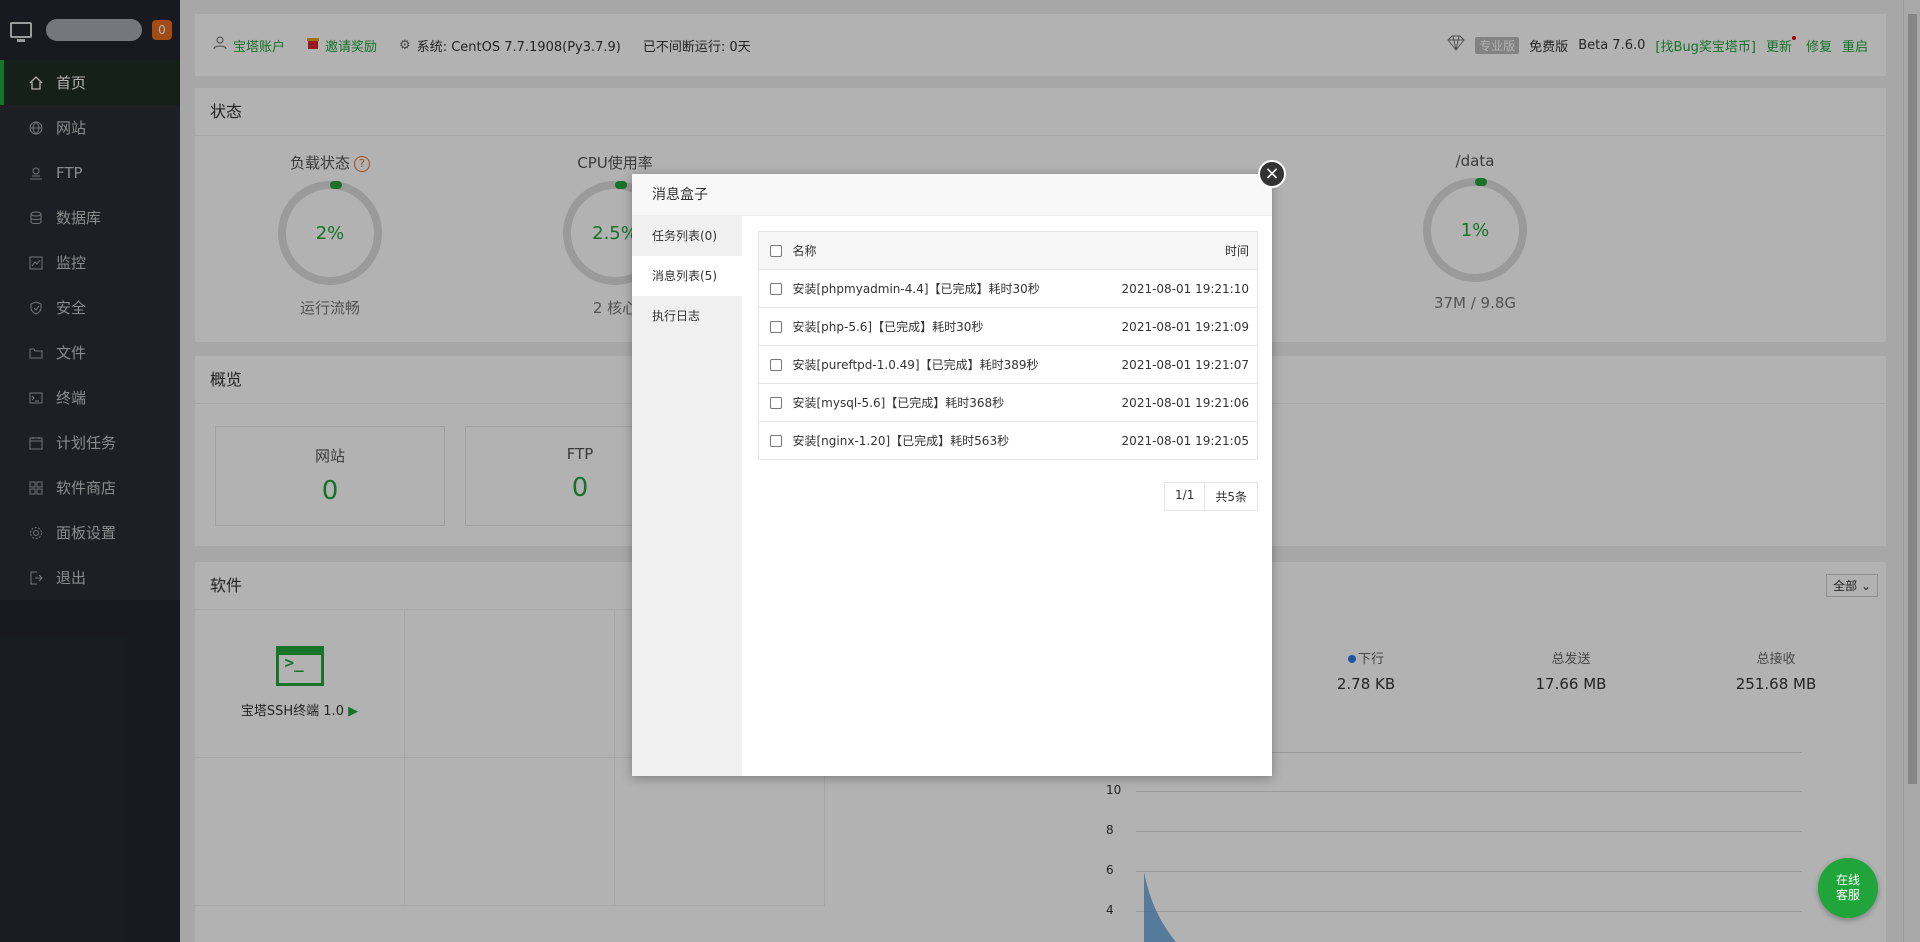  I want to click on row-time: 2021-08-01 19:21:06, so click(1175, 402).